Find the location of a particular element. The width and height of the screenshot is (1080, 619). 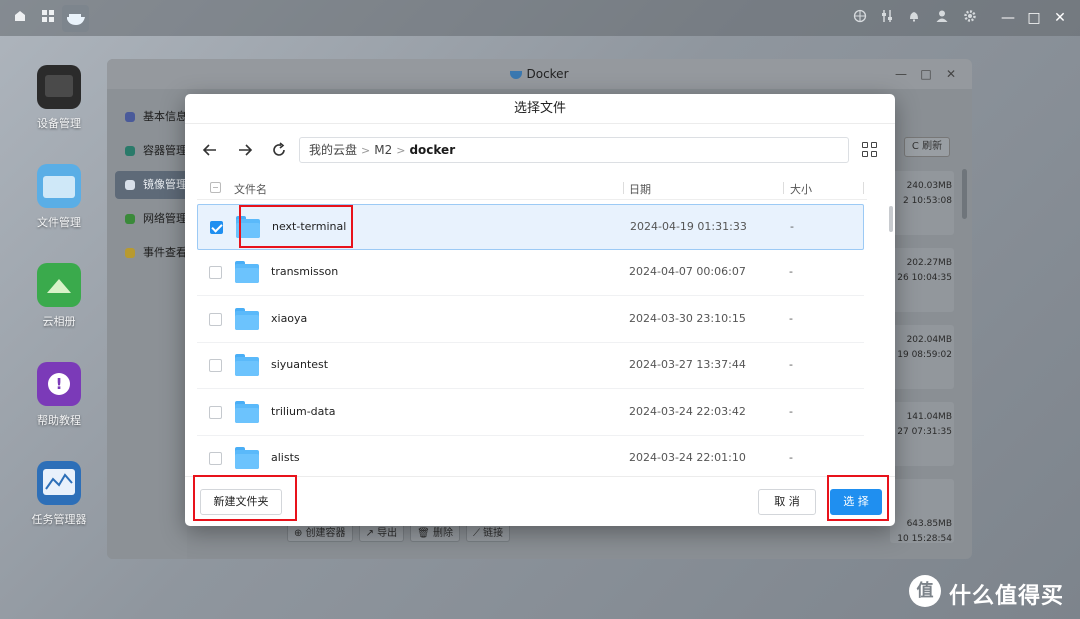

refresh-icon is located at coordinates (279, 150).